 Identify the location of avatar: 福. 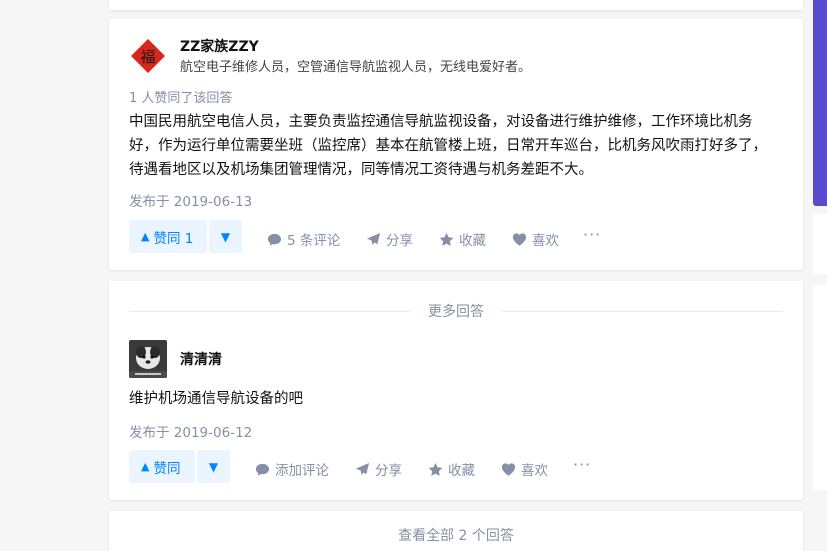
(148, 56).